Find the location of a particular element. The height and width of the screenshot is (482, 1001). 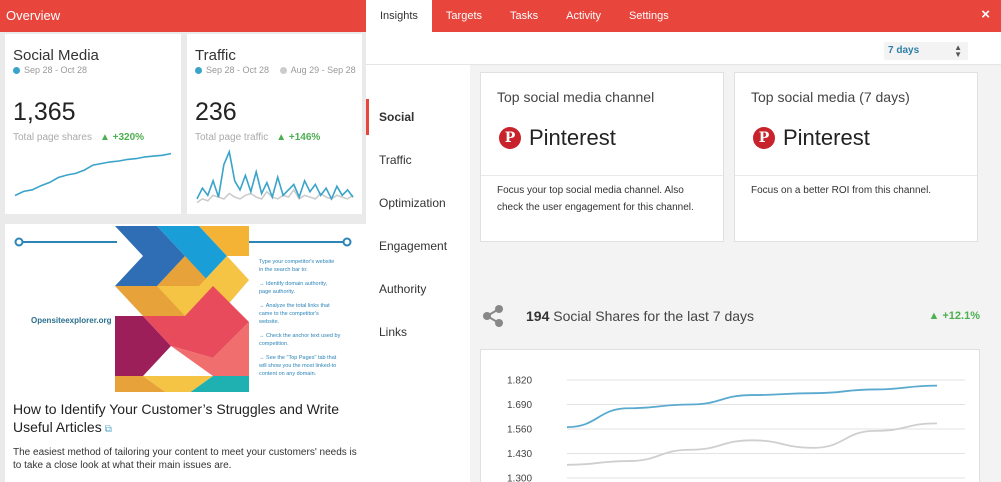

traffic-sparkline-current is located at coordinates (275, 175).